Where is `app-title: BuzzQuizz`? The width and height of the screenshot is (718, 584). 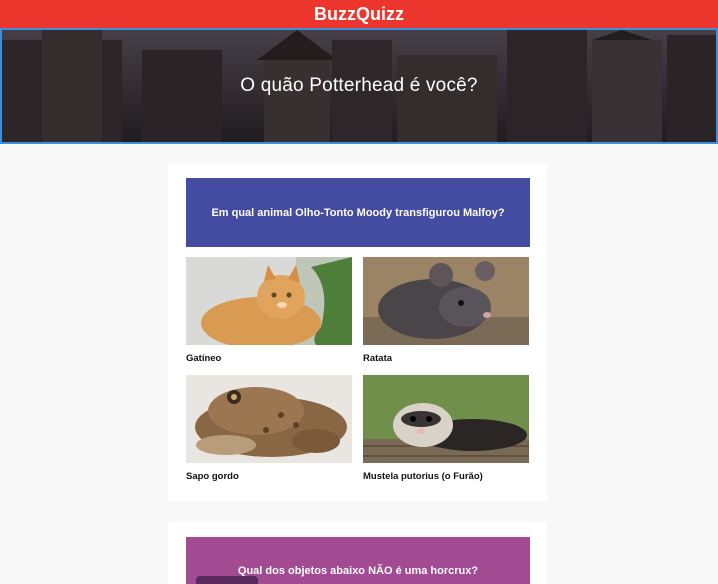
app-title: BuzzQuizz is located at coordinates (359, 14).